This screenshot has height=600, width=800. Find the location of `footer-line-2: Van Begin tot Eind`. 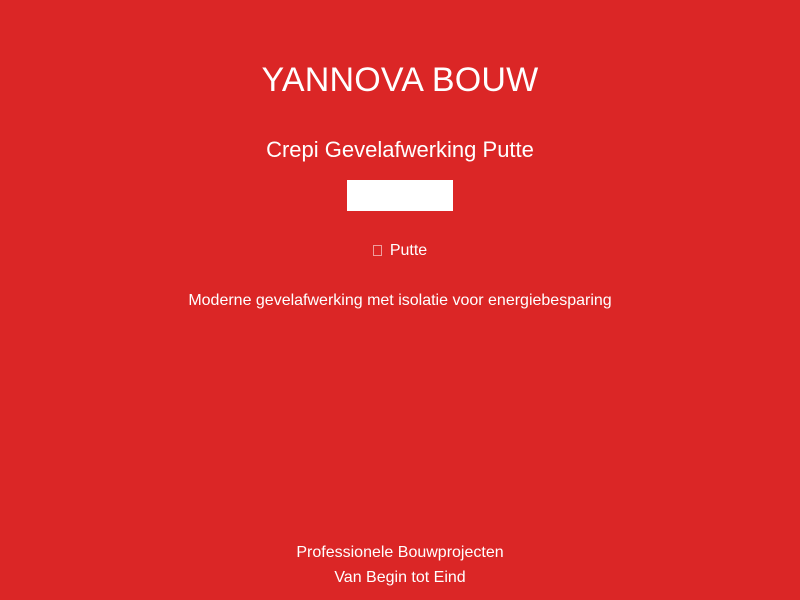

footer-line-2: Van Begin tot Eind is located at coordinates (400, 577).